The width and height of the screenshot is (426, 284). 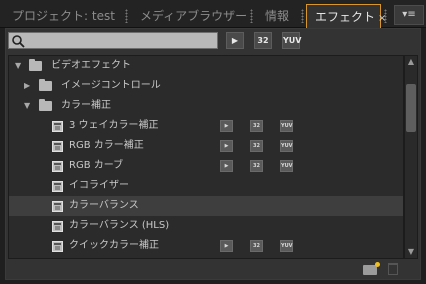 What do you see at coordinates (187, 16) in the screenshot?
I see `tab-media-browser: メディアブラウザー` at bounding box center [187, 16].